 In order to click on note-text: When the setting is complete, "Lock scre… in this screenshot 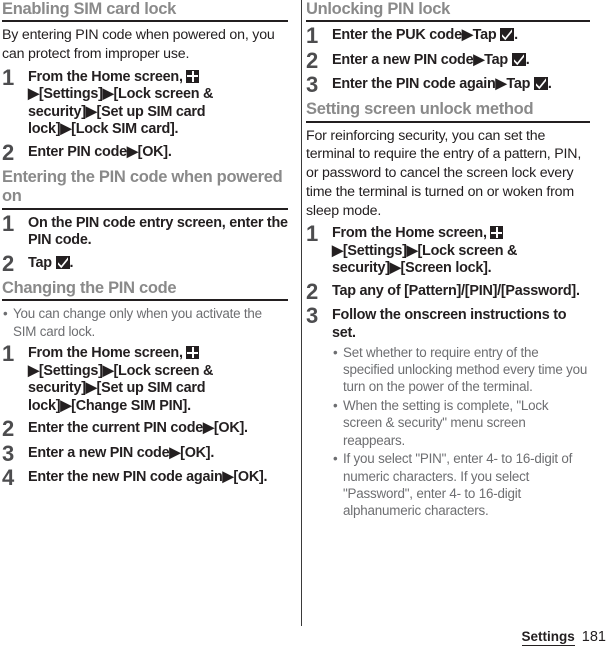, I will do `click(446, 422)`.